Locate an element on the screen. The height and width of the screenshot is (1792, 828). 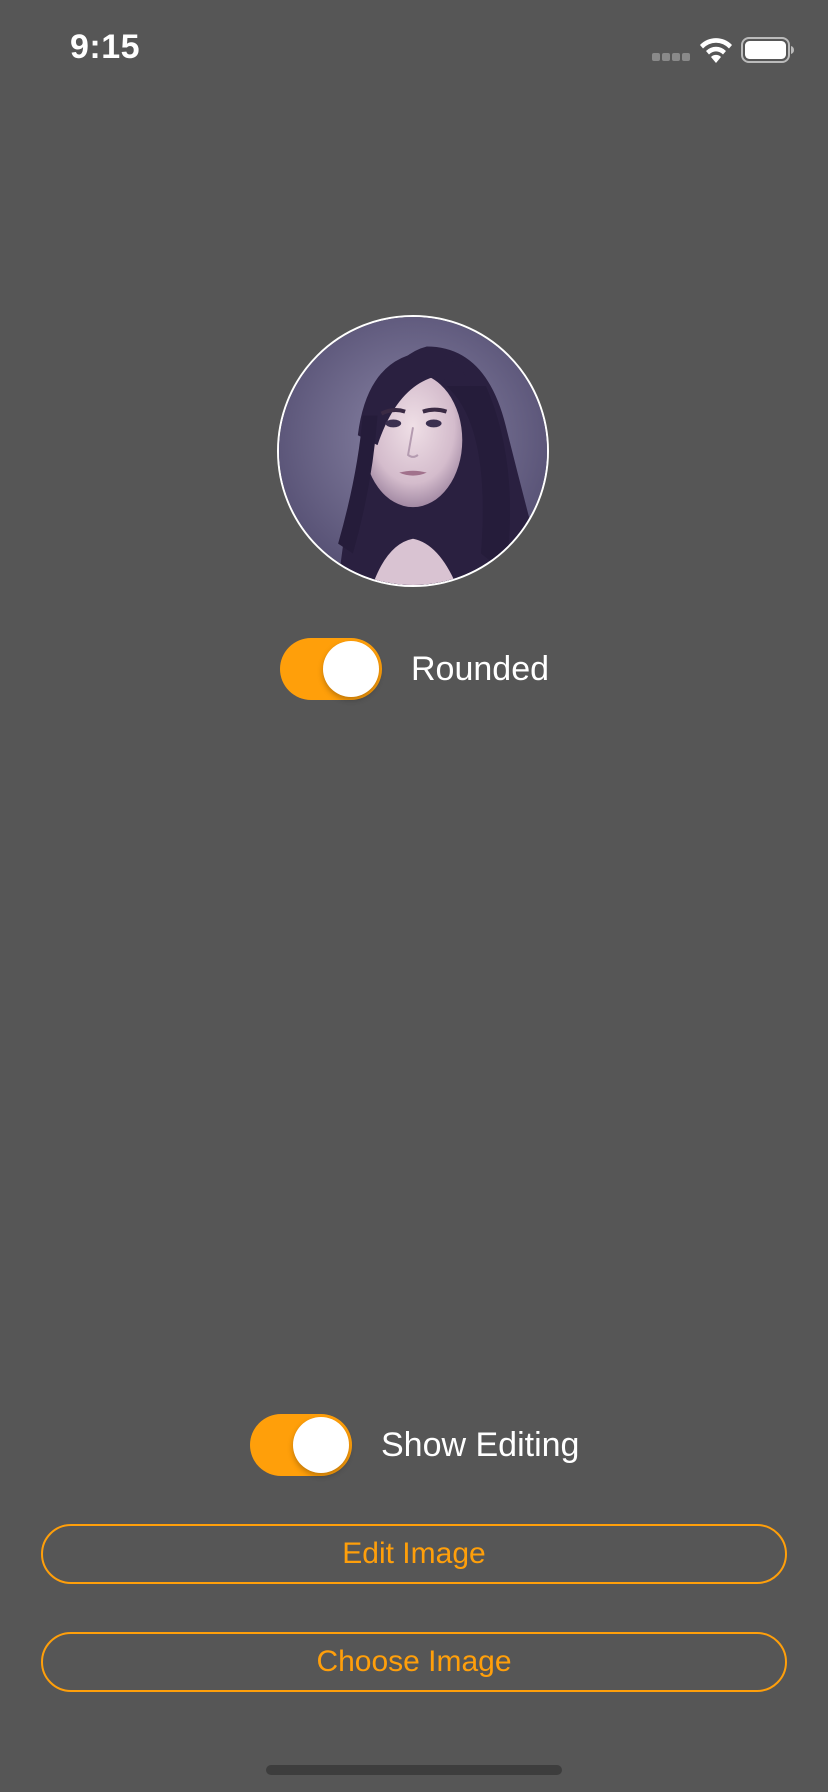
rounded-toggle-label: Rounded is located at coordinates (480, 669).